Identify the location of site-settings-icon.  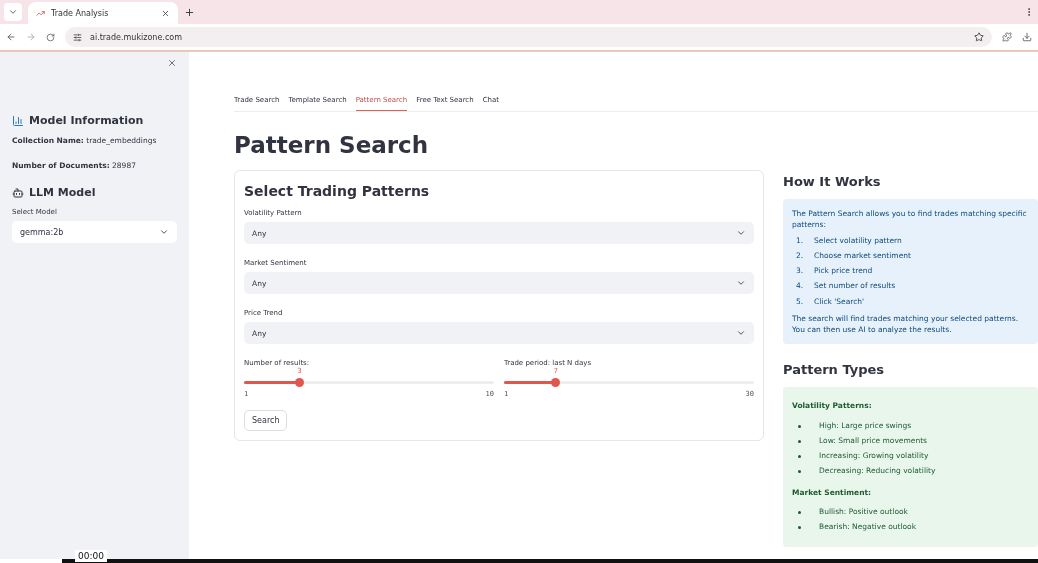
(77, 37).